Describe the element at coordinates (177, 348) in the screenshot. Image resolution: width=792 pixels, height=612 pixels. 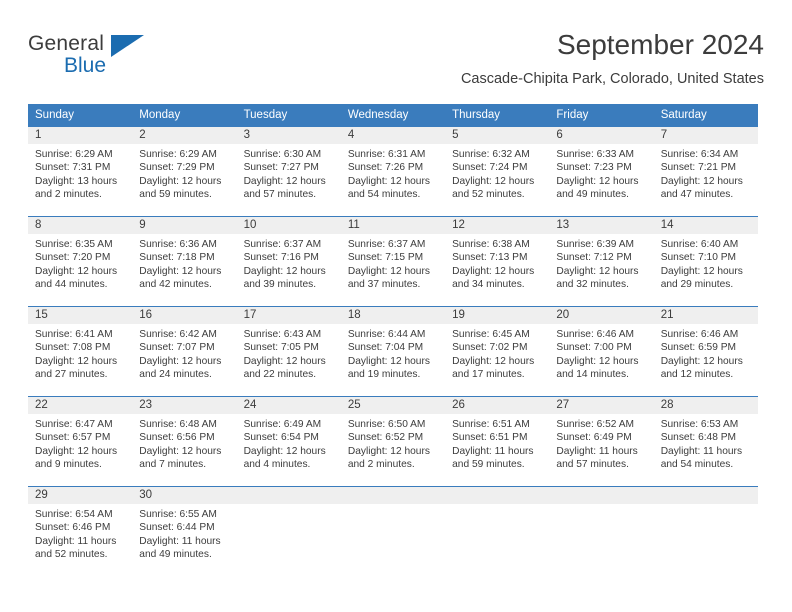
I see `sunset-text: Sunset: 7:07 PM` at that location.